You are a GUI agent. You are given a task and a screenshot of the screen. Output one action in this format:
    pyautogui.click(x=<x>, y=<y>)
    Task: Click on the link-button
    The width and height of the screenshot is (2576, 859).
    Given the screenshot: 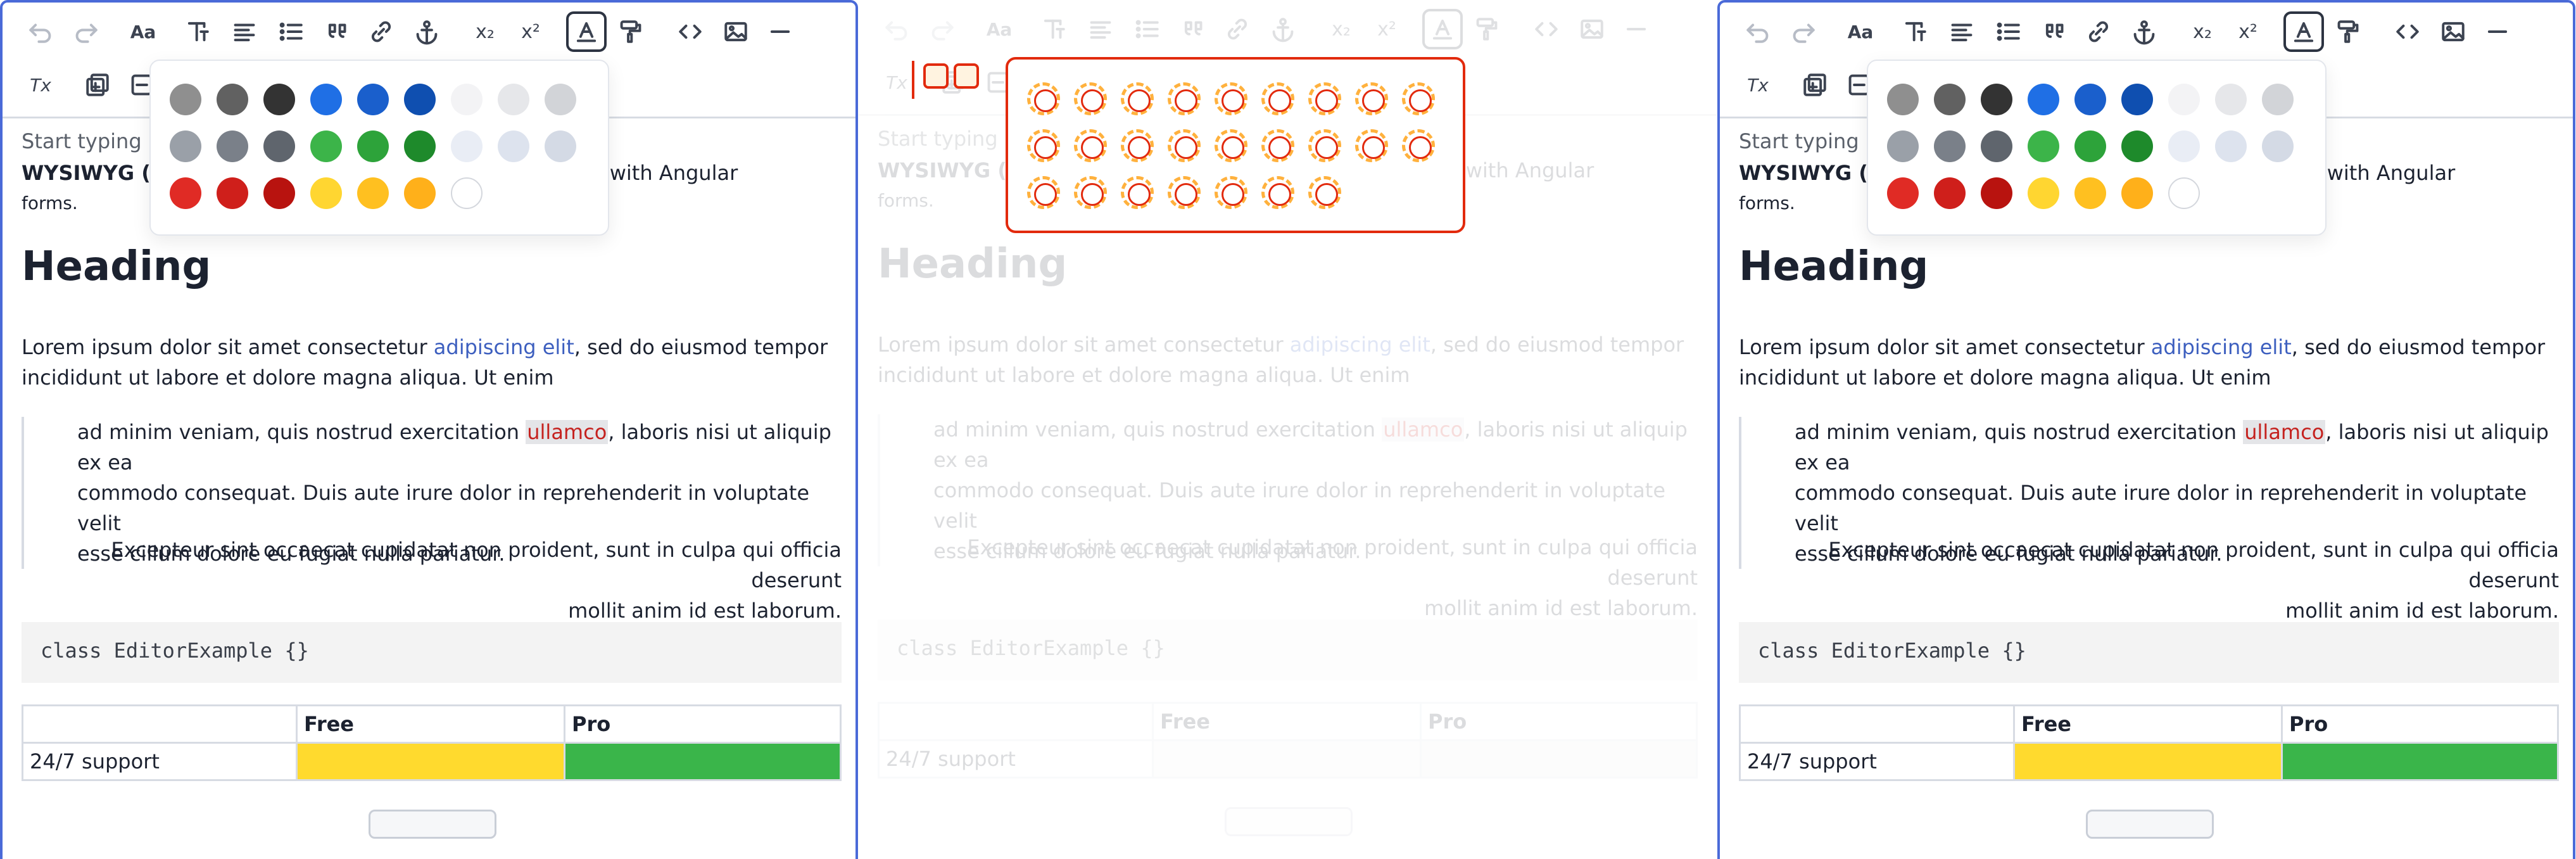 What is the action you would take?
    pyautogui.click(x=1237, y=29)
    